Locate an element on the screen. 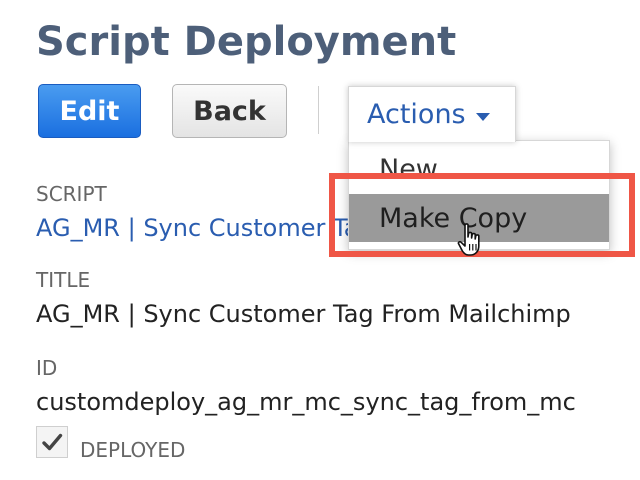 Image resolution: width=640 pixels, height=480 pixels. deployed-label: DEPLOYED is located at coordinates (133, 450).